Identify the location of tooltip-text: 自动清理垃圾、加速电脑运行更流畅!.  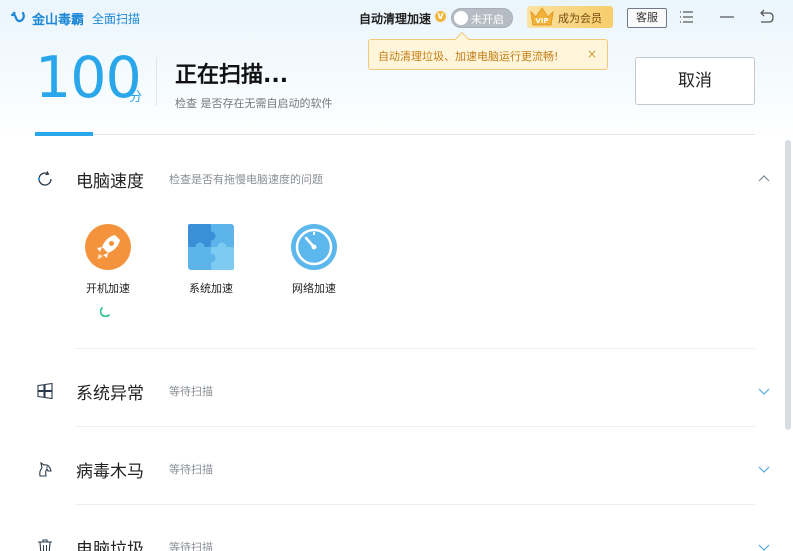
(468, 56).